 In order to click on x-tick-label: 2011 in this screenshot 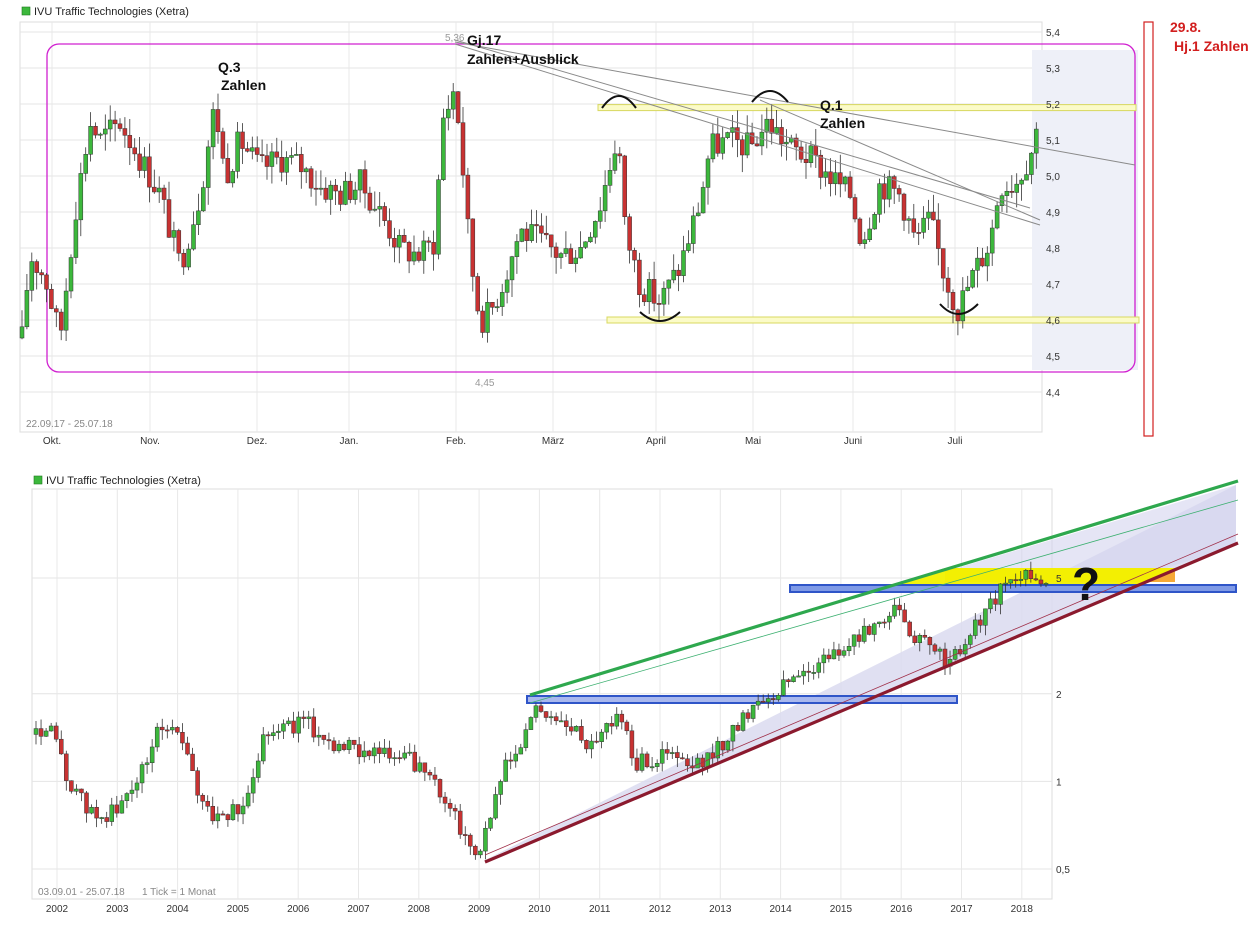, I will do `click(600, 909)`.